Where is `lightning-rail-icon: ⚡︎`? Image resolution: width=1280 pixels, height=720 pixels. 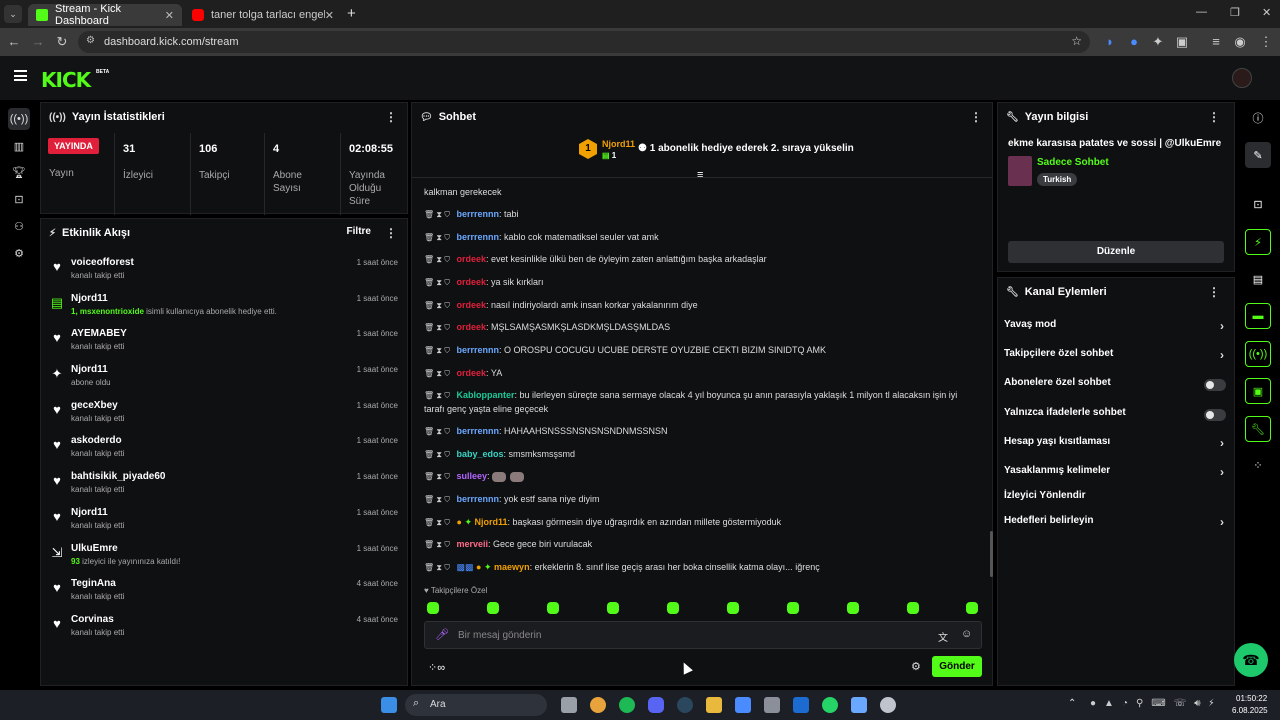 lightning-rail-icon: ⚡︎ is located at coordinates (1258, 242).